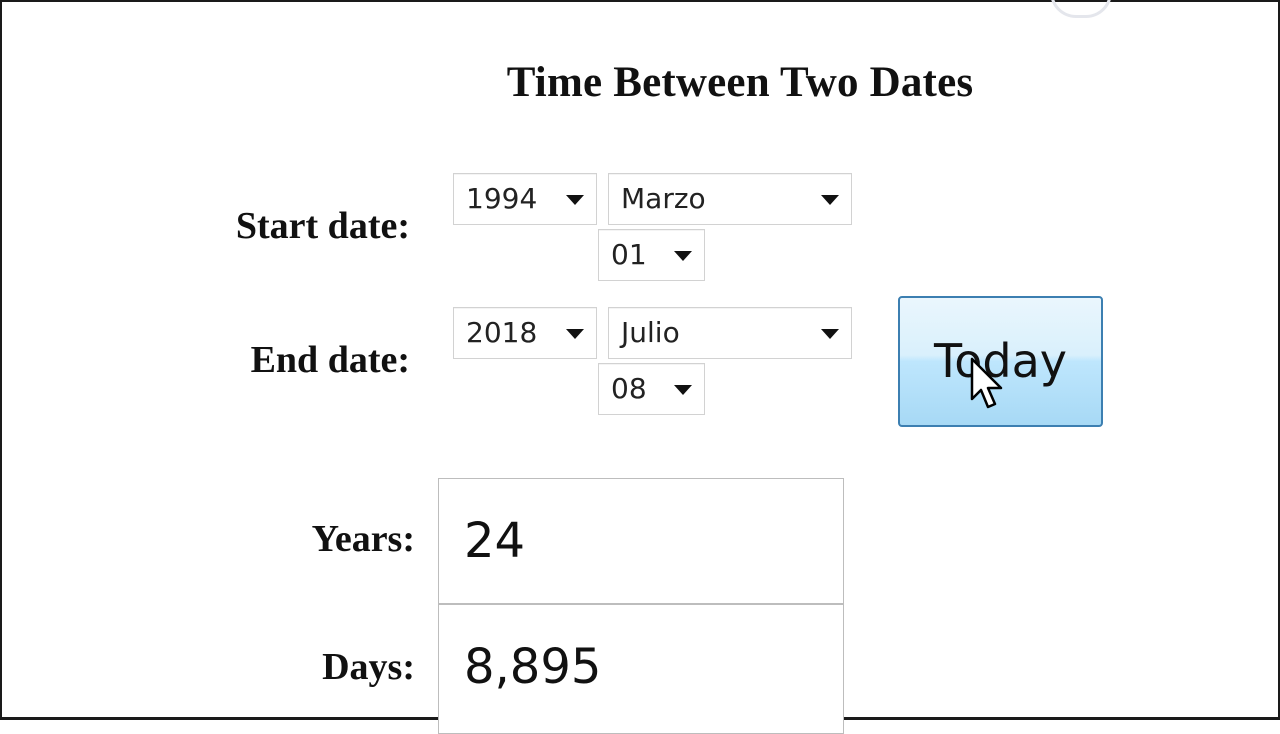  Describe the element at coordinates (368, 667) in the screenshot. I see `days-label: Days:` at that location.